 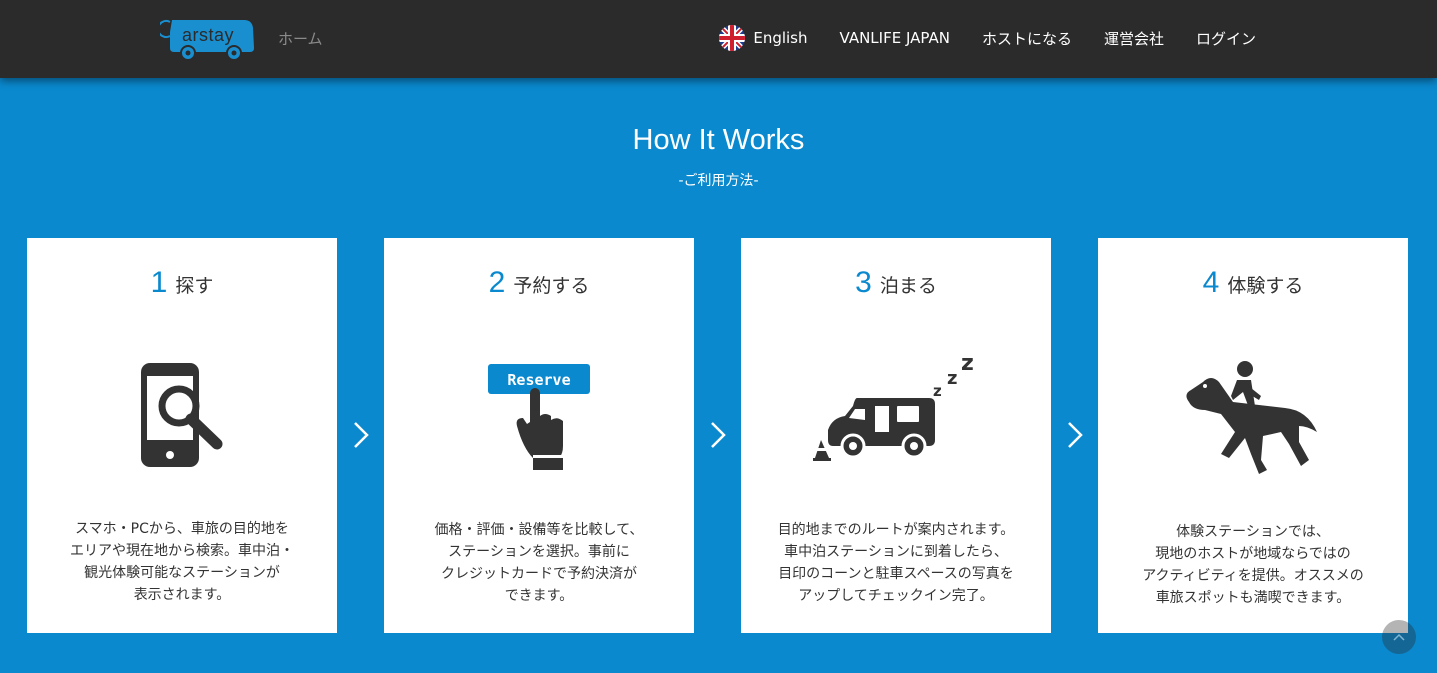 I want to click on nav-company: 運営会社, so click(x=1134, y=38).